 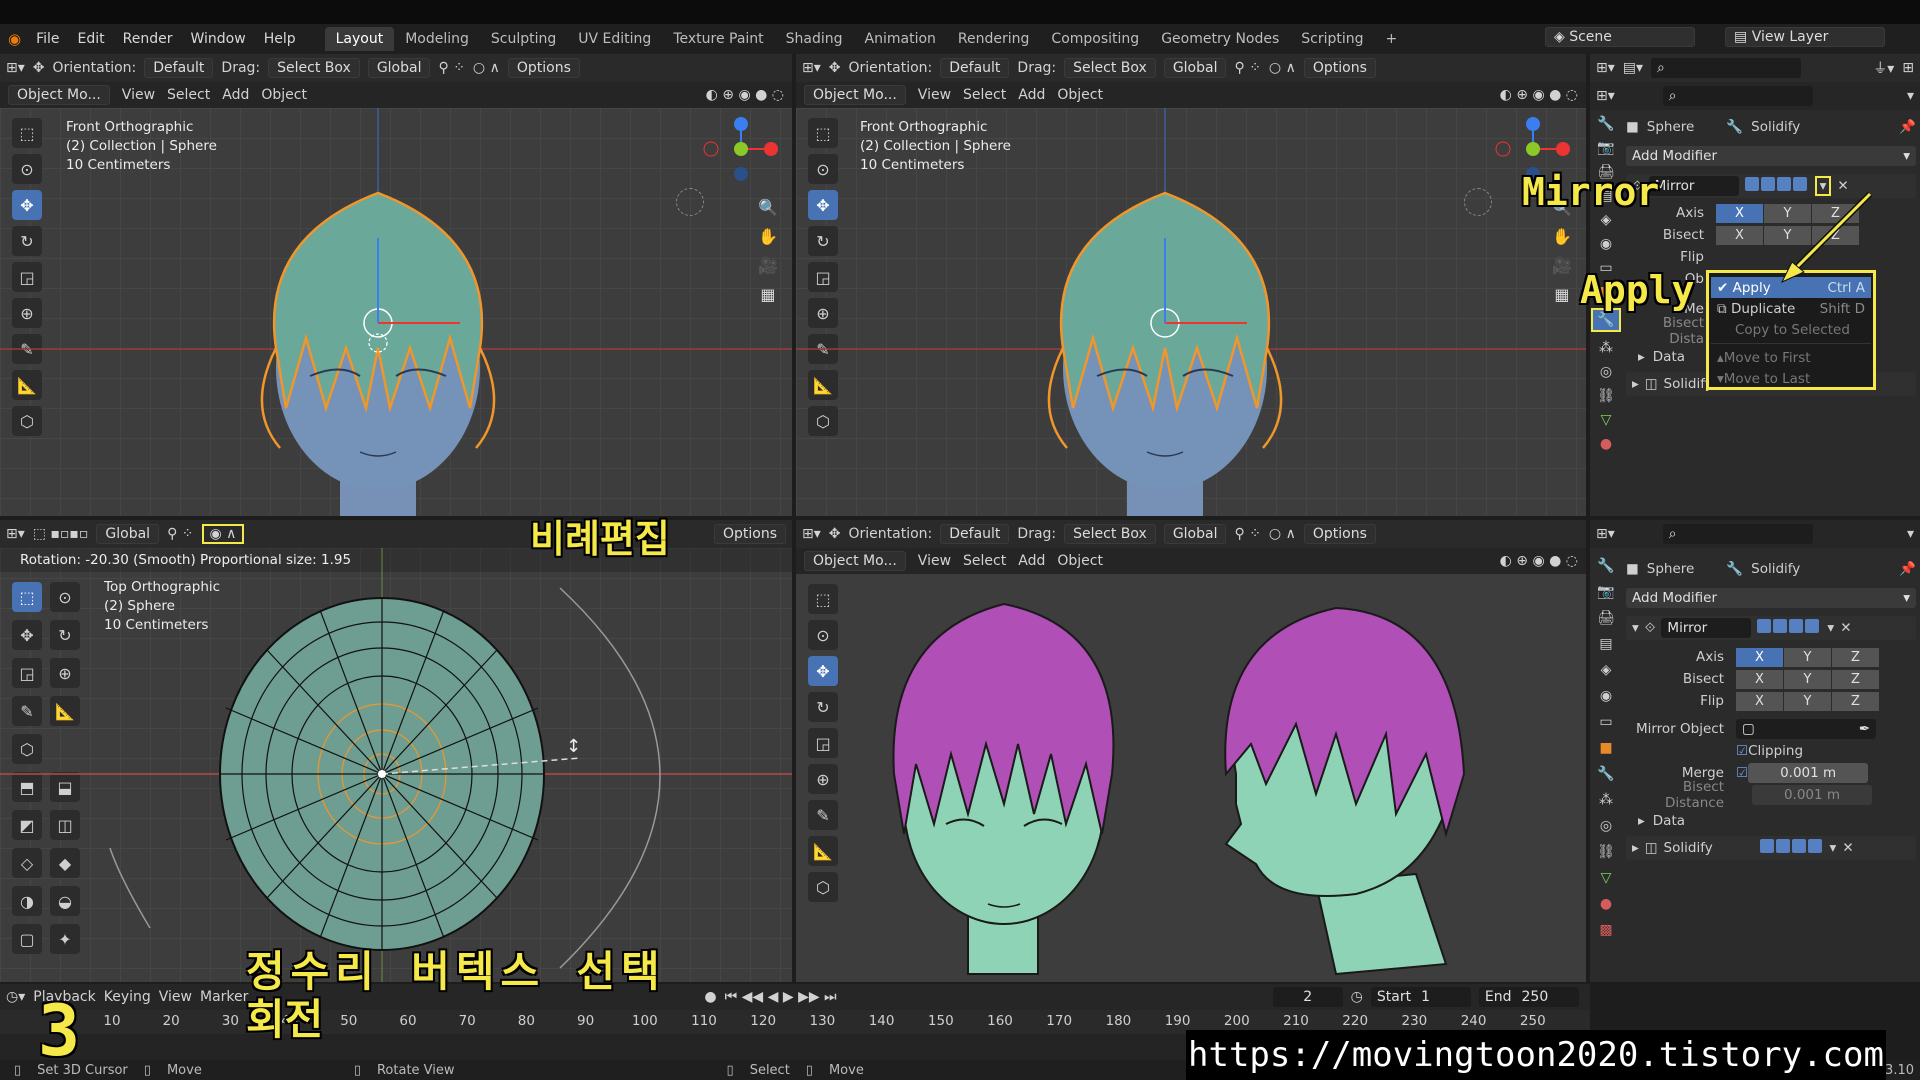 What do you see at coordinates (1883, 68) in the screenshot?
I see `filter-icon: ⏚▾` at bounding box center [1883, 68].